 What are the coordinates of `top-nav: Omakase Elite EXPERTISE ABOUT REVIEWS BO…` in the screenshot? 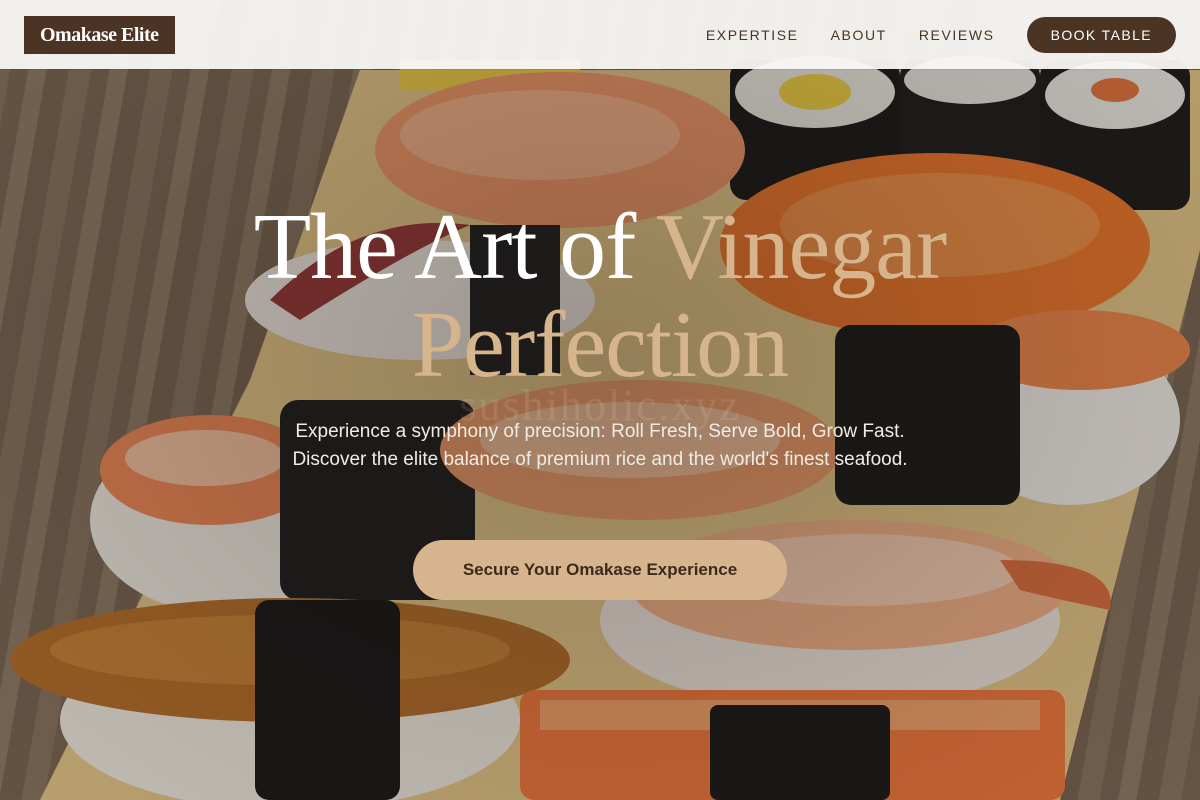 It's located at (600, 34).